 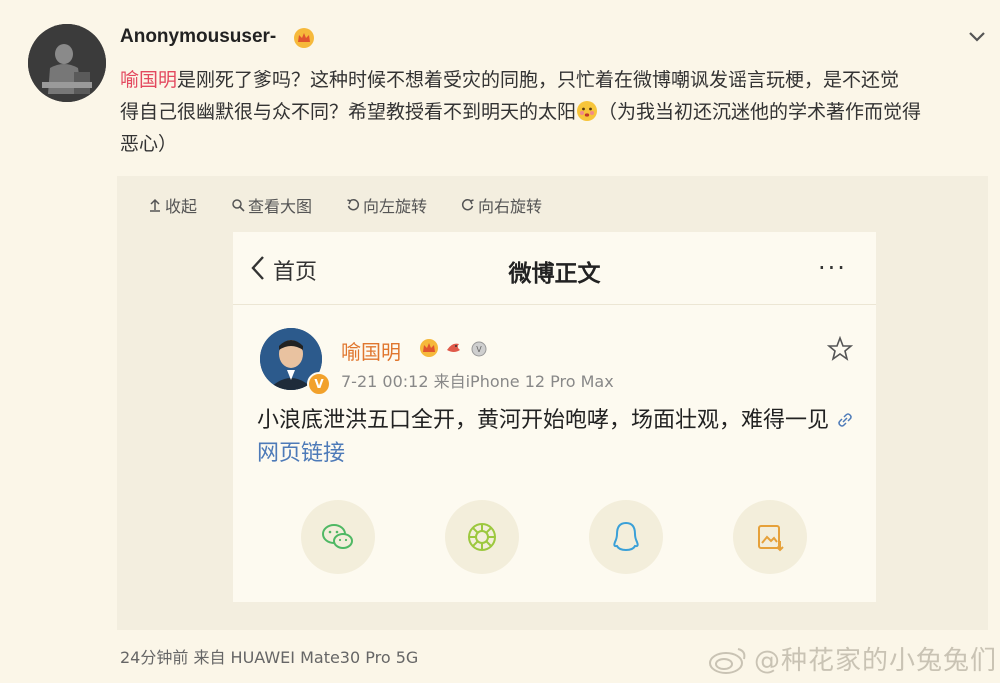 I want to click on rotate-right-button: 向右旋转, so click(x=501, y=205).